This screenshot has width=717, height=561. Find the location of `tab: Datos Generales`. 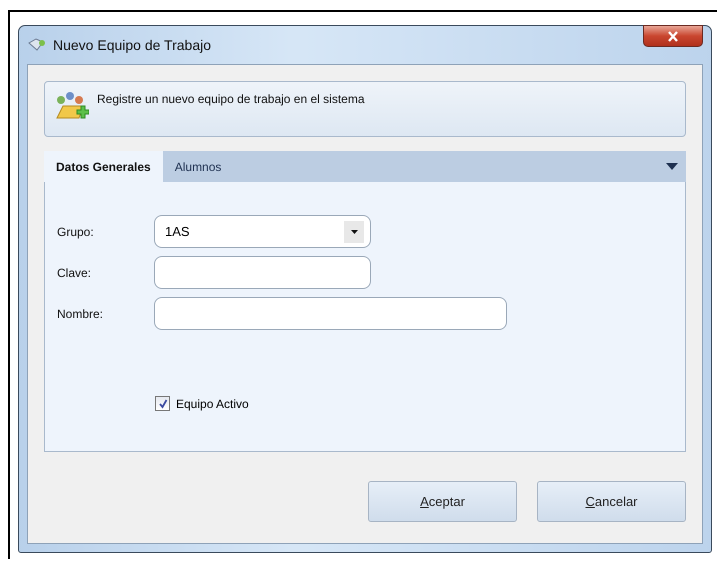

tab: Datos Generales is located at coordinates (103, 166).